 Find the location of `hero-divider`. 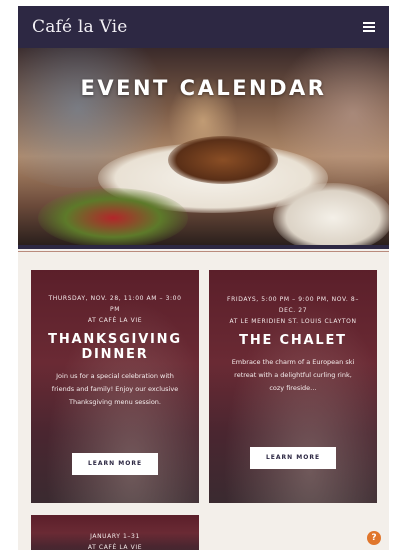

hero-divider is located at coordinates (203, 247).